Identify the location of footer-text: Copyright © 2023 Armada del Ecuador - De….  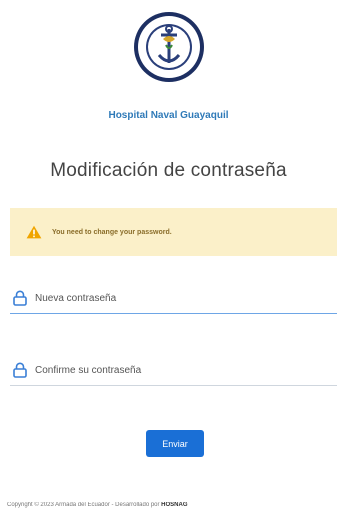
(84, 505).